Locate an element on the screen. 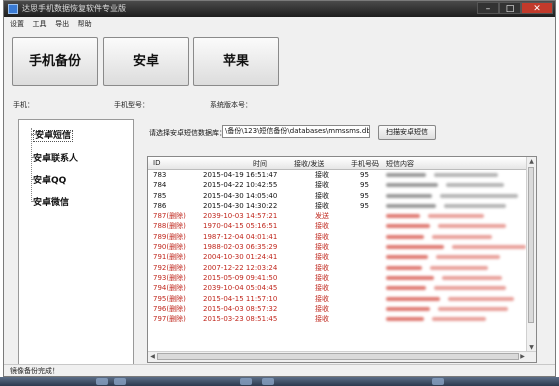 Image resolution: width=559 pixels, height=386 pixels. cell-time: 1988-02-03 06:35:29 is located at coordinates (240, 247).